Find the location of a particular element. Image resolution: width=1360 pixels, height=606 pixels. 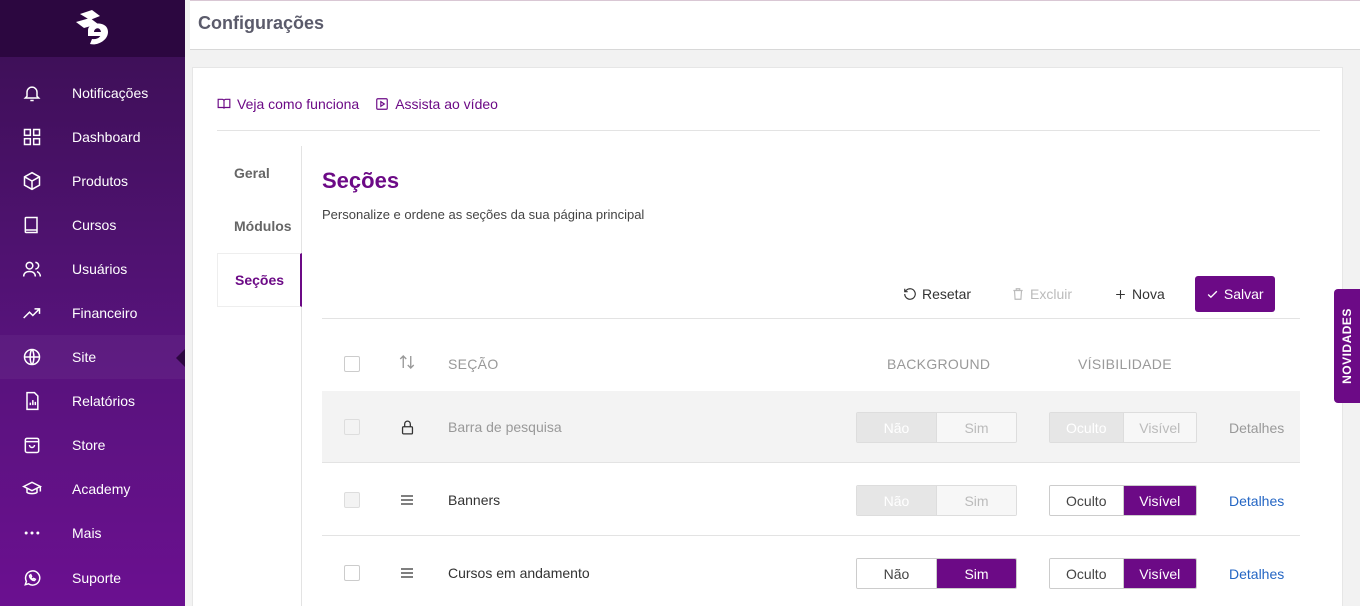

whatsapp-icon is located at coordinates (32, 578).